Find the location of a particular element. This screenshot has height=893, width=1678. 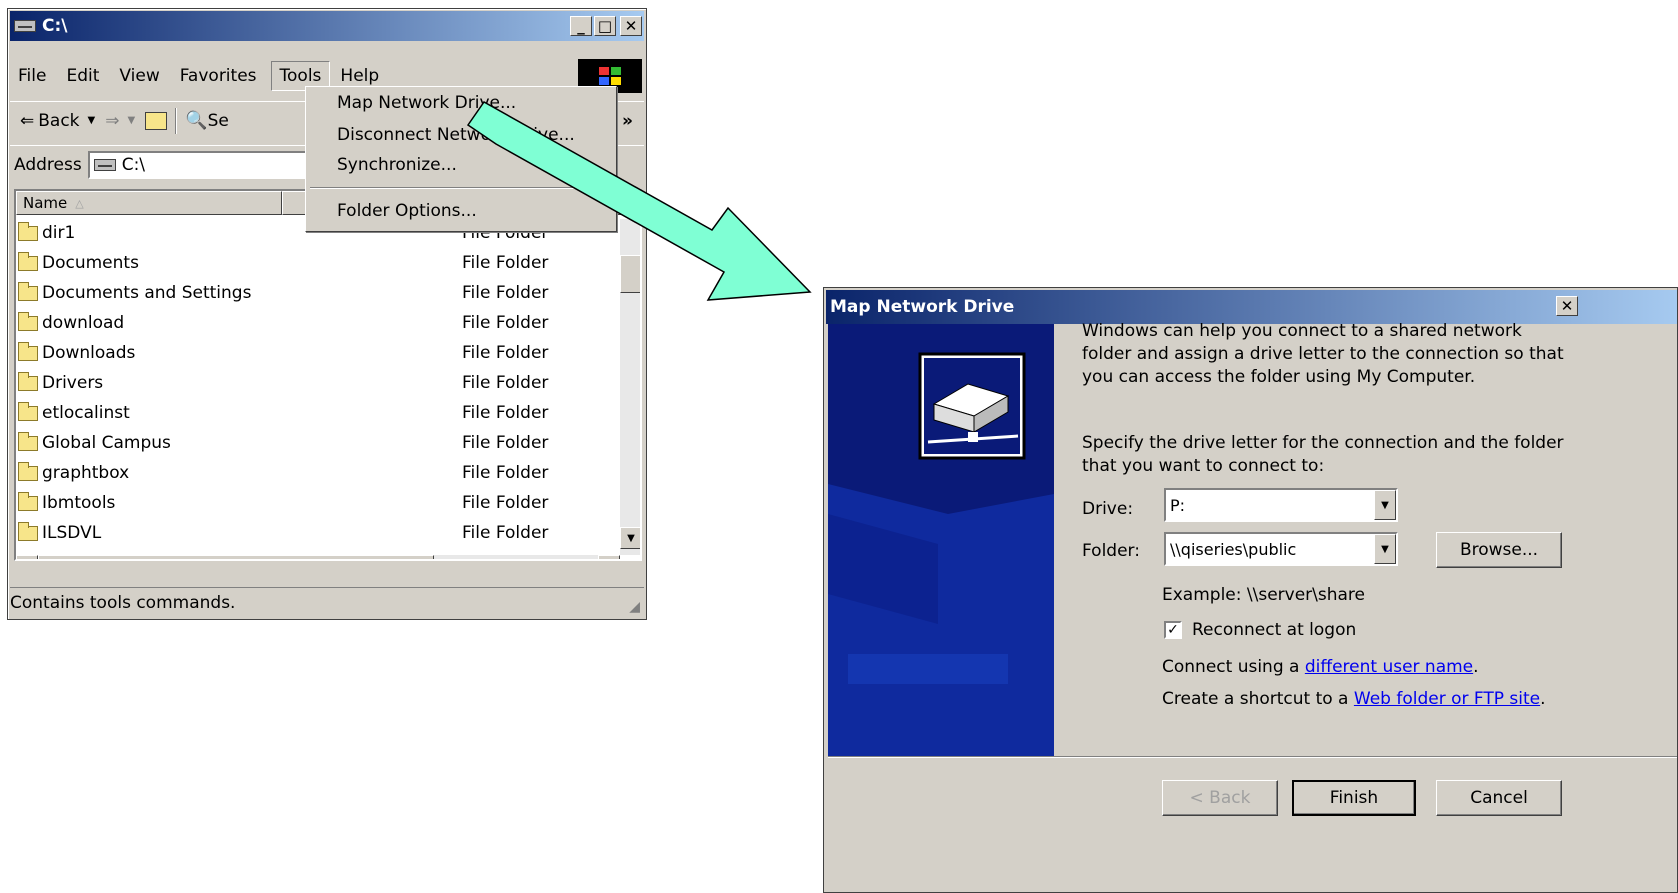

drive-label: Drive: is located at coordinates (1108, 509).